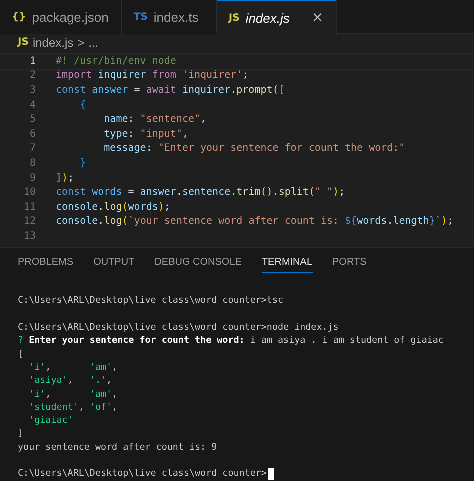  What do you see at coordinates (276, 17) in the screenshot?
I see `editor-tab: JS index.js ×` at bounding box center [276, 17].